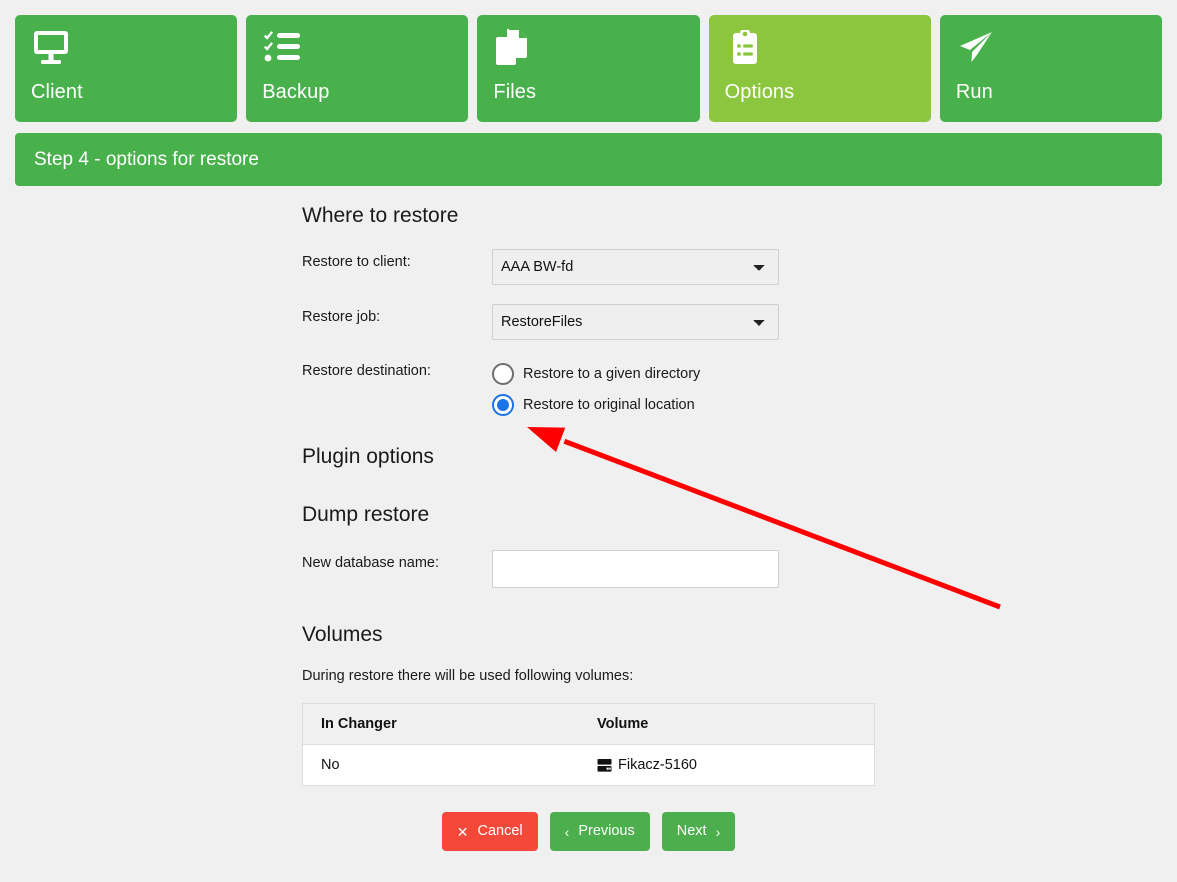  I want to click on restore-job-label: Restore job:, so click(341, 317).